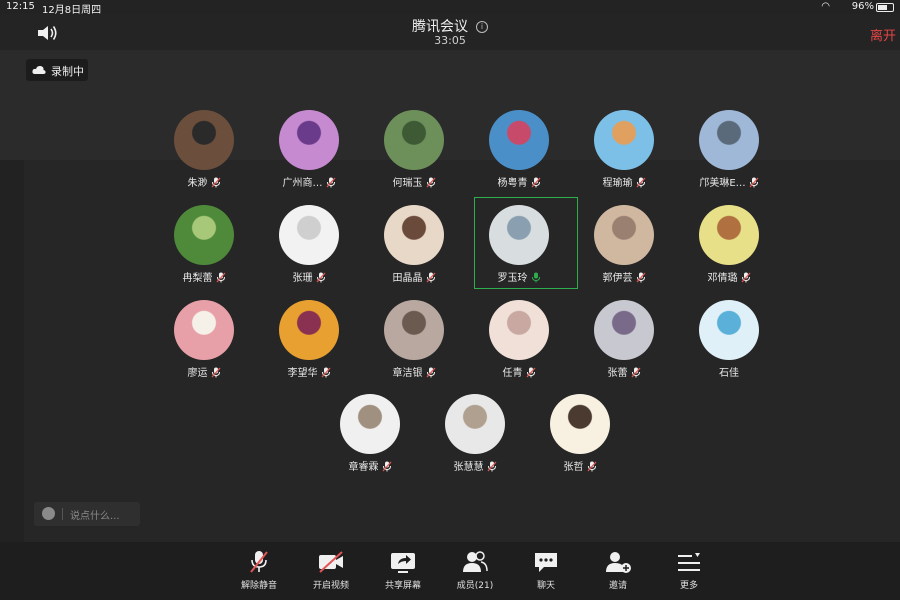 This screenshot has width=900, height=600. I want to click on participant-name: 任青, so click(519, 371).